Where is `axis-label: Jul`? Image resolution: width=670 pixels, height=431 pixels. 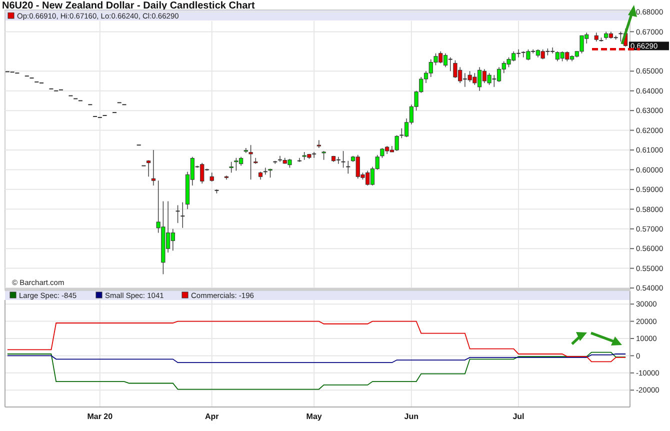 axis-label: Jul is located at coordinates (518, 416).